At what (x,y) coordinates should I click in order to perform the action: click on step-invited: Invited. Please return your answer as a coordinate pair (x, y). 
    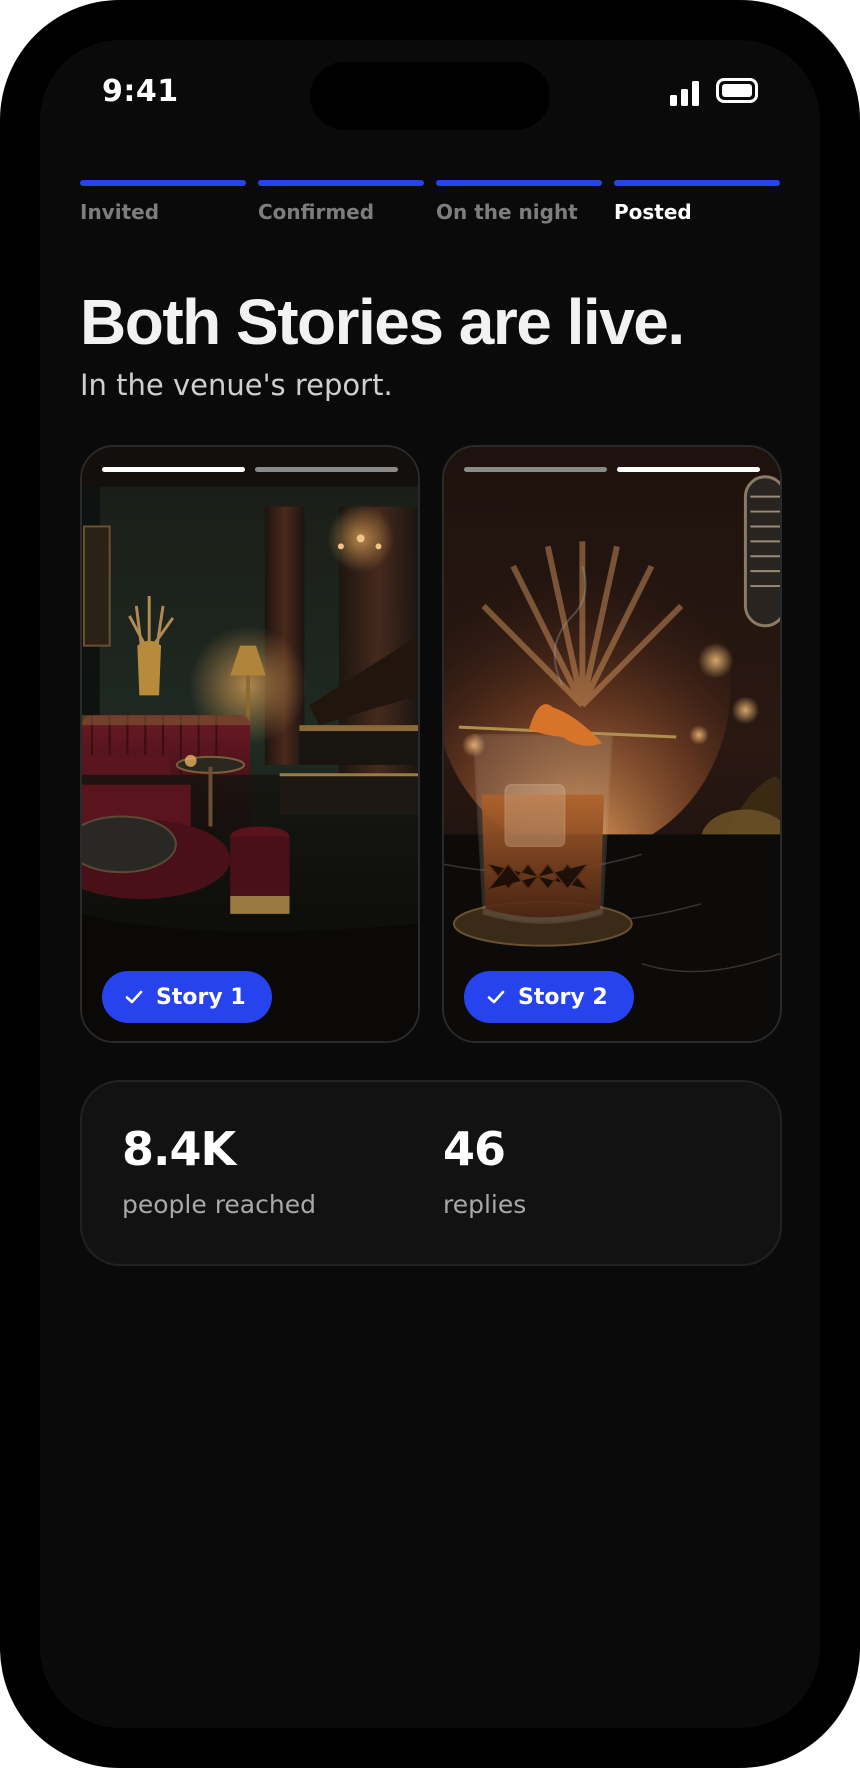
    Looking at the image, I should click on (163, 202).